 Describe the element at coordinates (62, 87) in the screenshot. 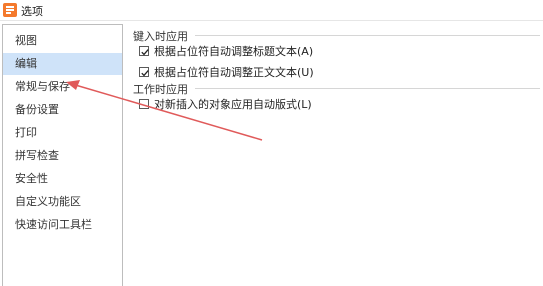

I see `sidebar-item-general-save: 常规与保存` at that location.